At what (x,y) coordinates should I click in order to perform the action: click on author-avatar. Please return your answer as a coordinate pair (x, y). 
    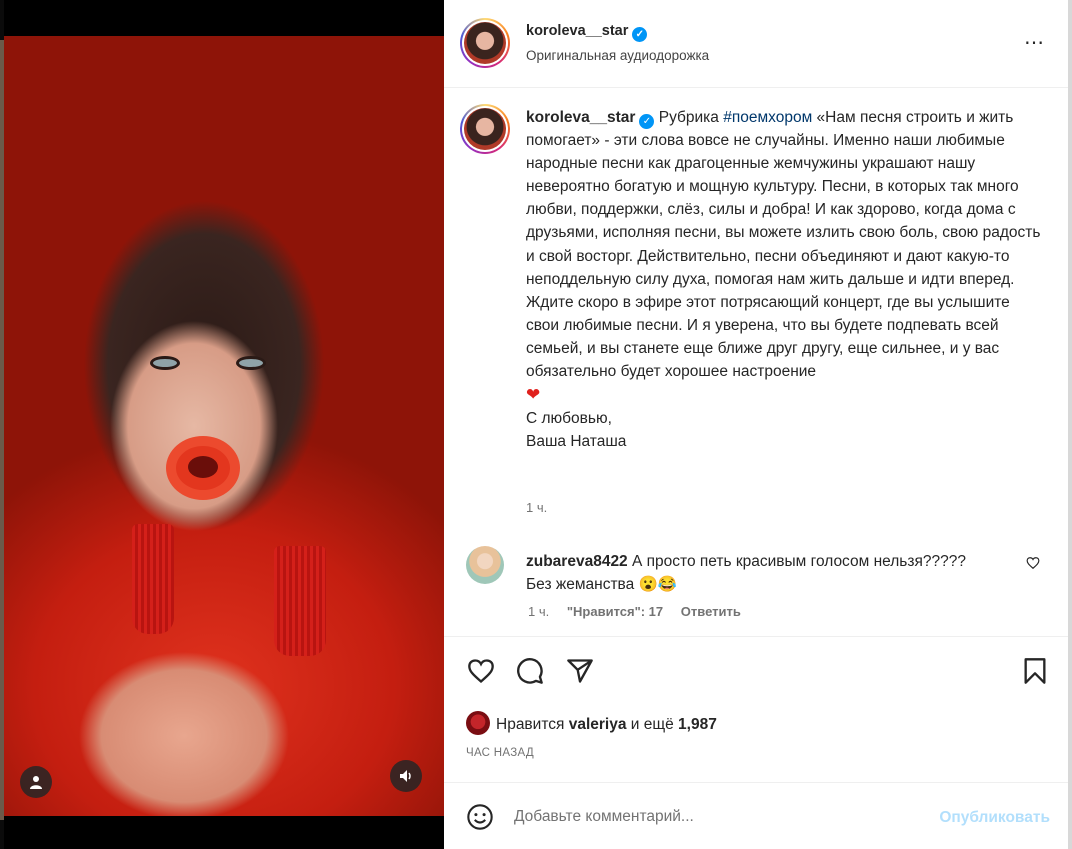
    Looking at the image, I should click on (485, 43).